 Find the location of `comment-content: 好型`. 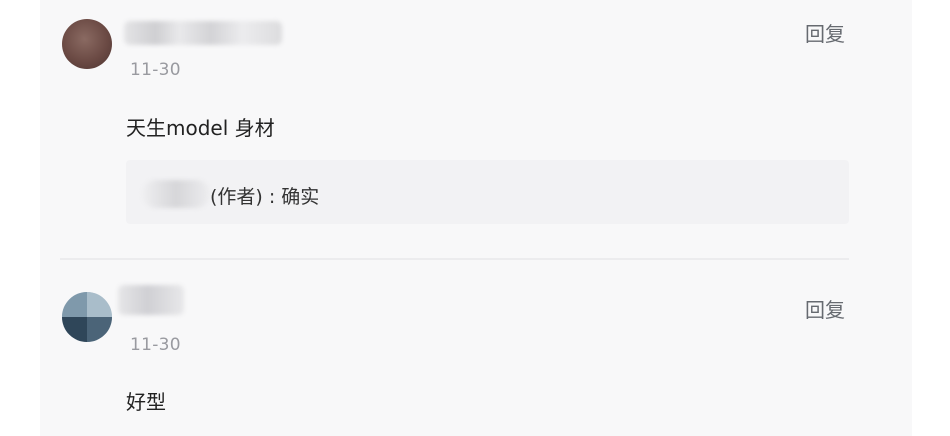

comment-content: 好型 is located at coordinates (146, 402).